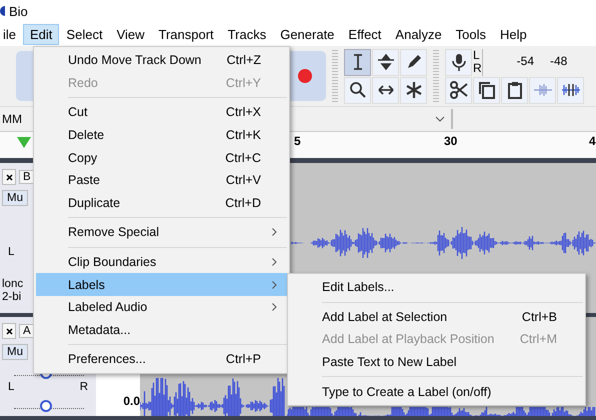  What do you see at coordinates (18, 11) in the screenshot?
I see `window-title: Bio` at bounding box center [18, 11].